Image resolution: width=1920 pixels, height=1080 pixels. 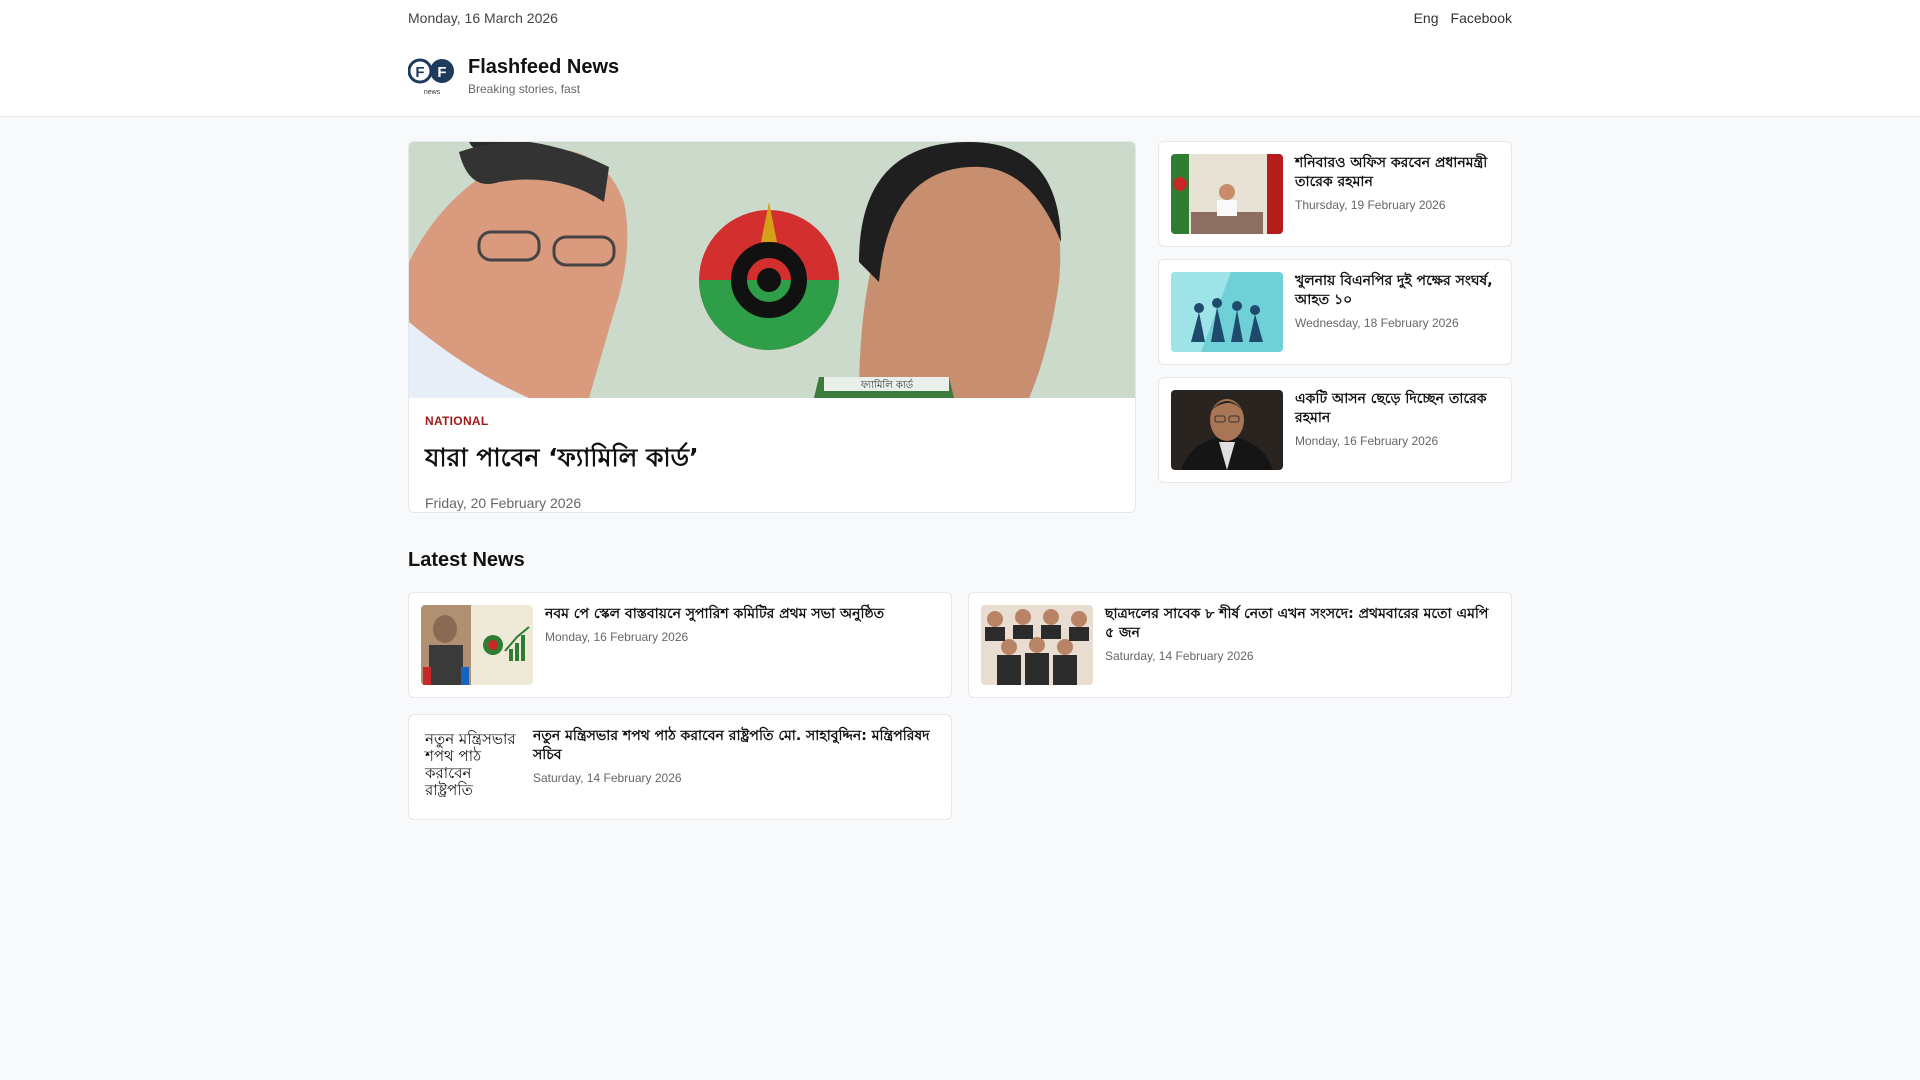 I want to click on hero-title: যারা পাবেন ‘ফ্যামিলি কার্ড’, so click(x=772, y=459).